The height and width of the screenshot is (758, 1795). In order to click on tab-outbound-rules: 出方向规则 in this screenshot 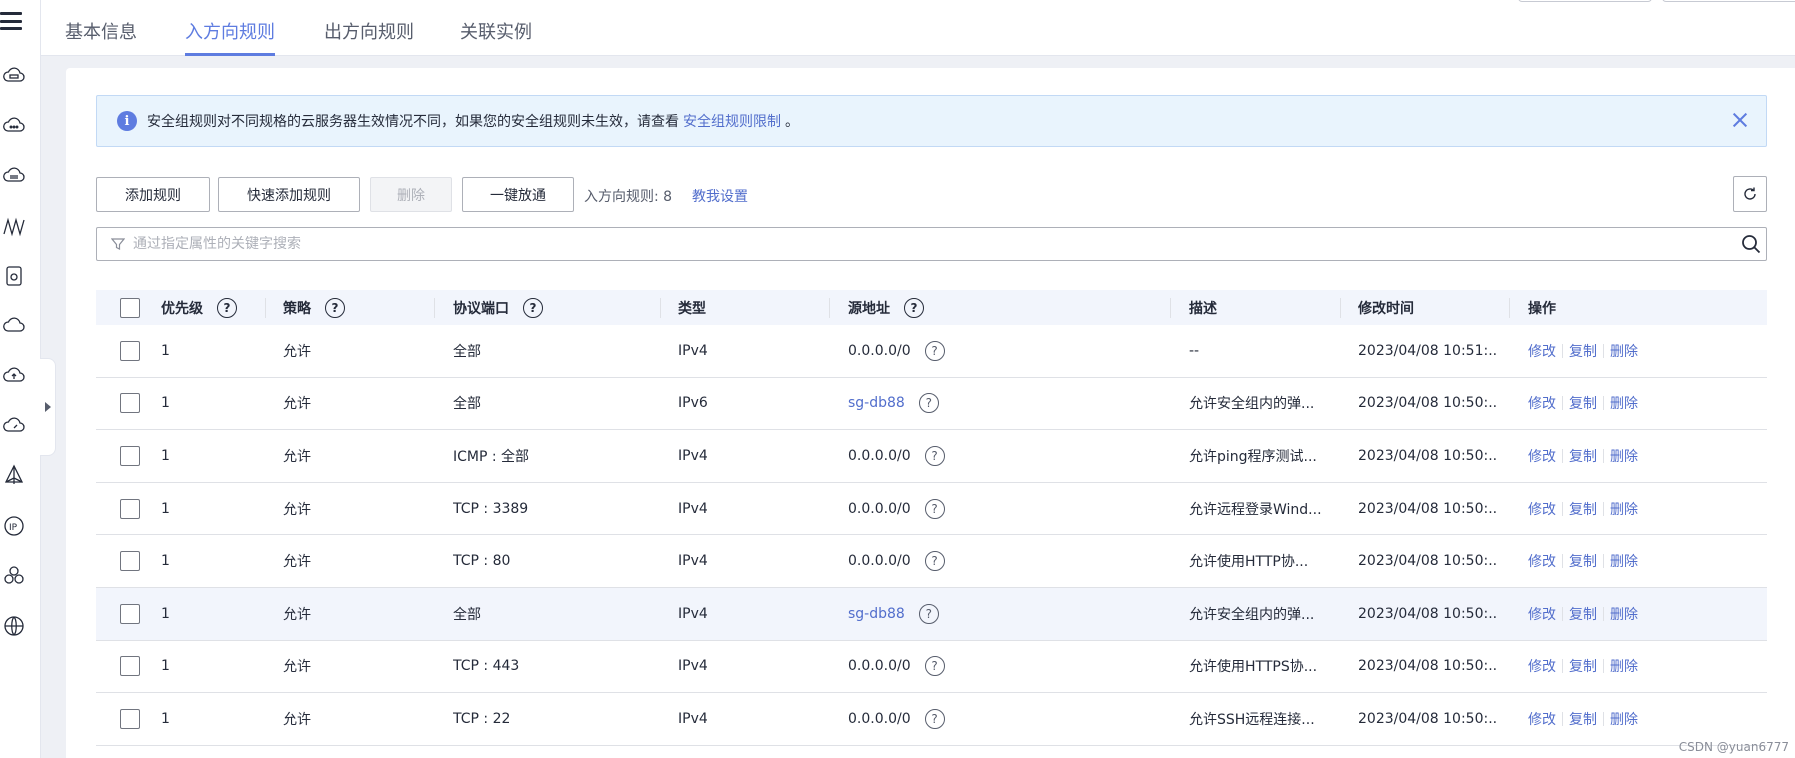, I will do `click(369, 37)`.